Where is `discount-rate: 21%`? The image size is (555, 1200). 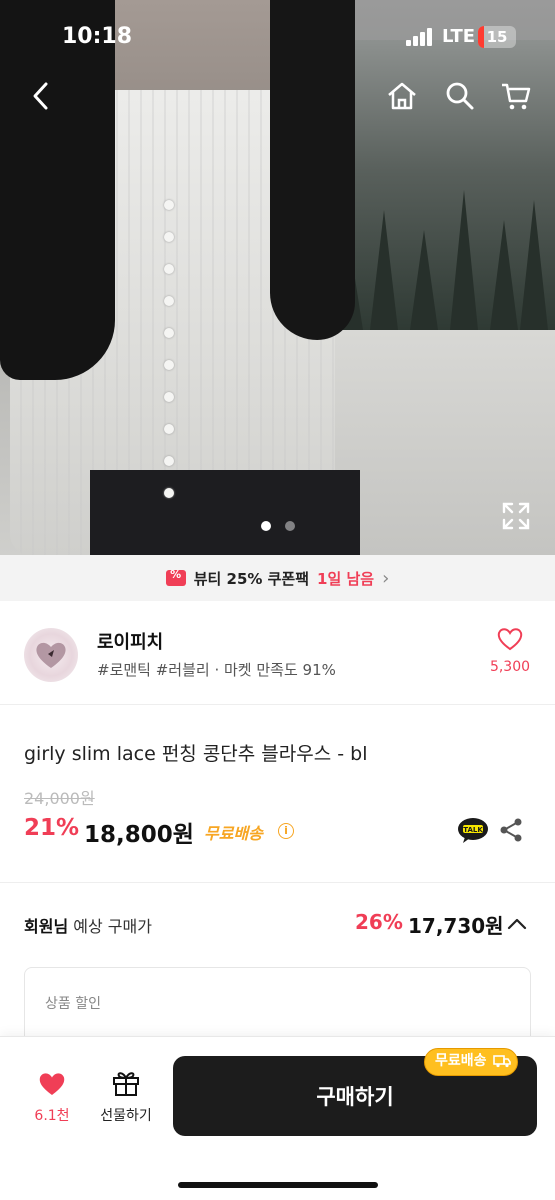
discount-rate: 21% is located at coordinates (52, 828).